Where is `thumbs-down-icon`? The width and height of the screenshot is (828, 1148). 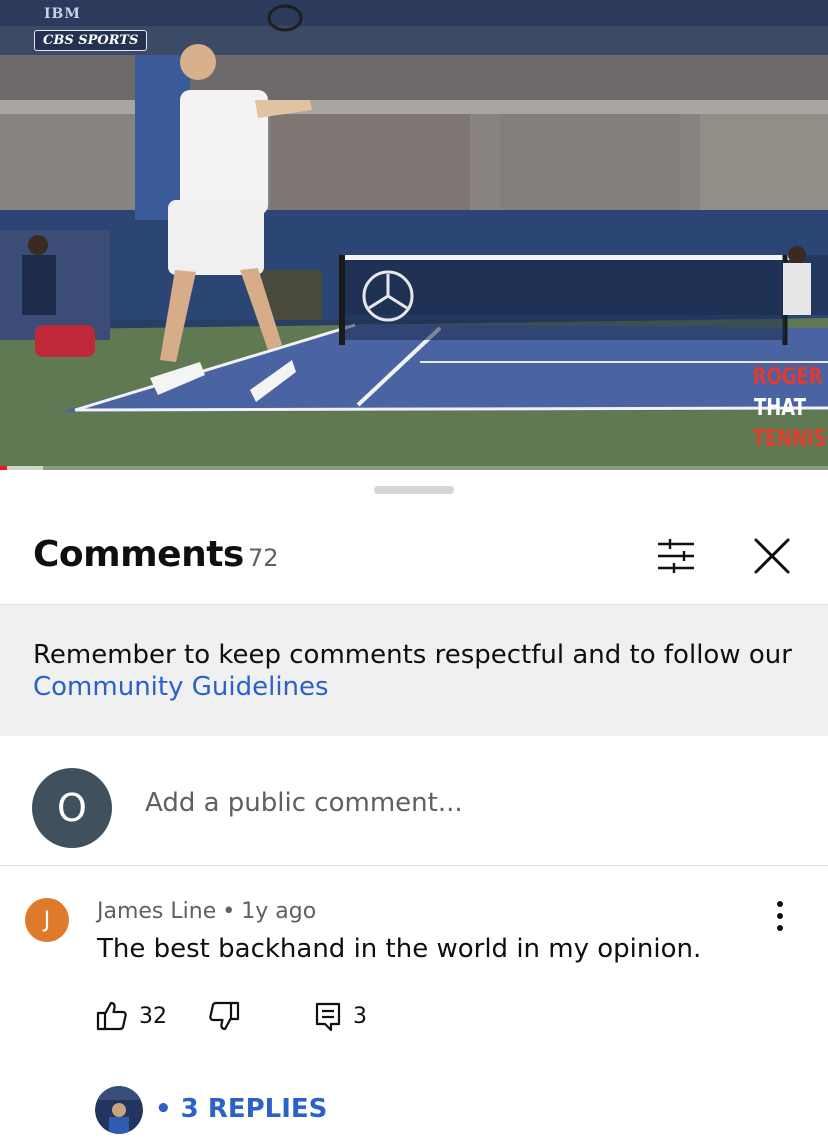
thumbs-down-icon is located at coordinates (224, 1016).